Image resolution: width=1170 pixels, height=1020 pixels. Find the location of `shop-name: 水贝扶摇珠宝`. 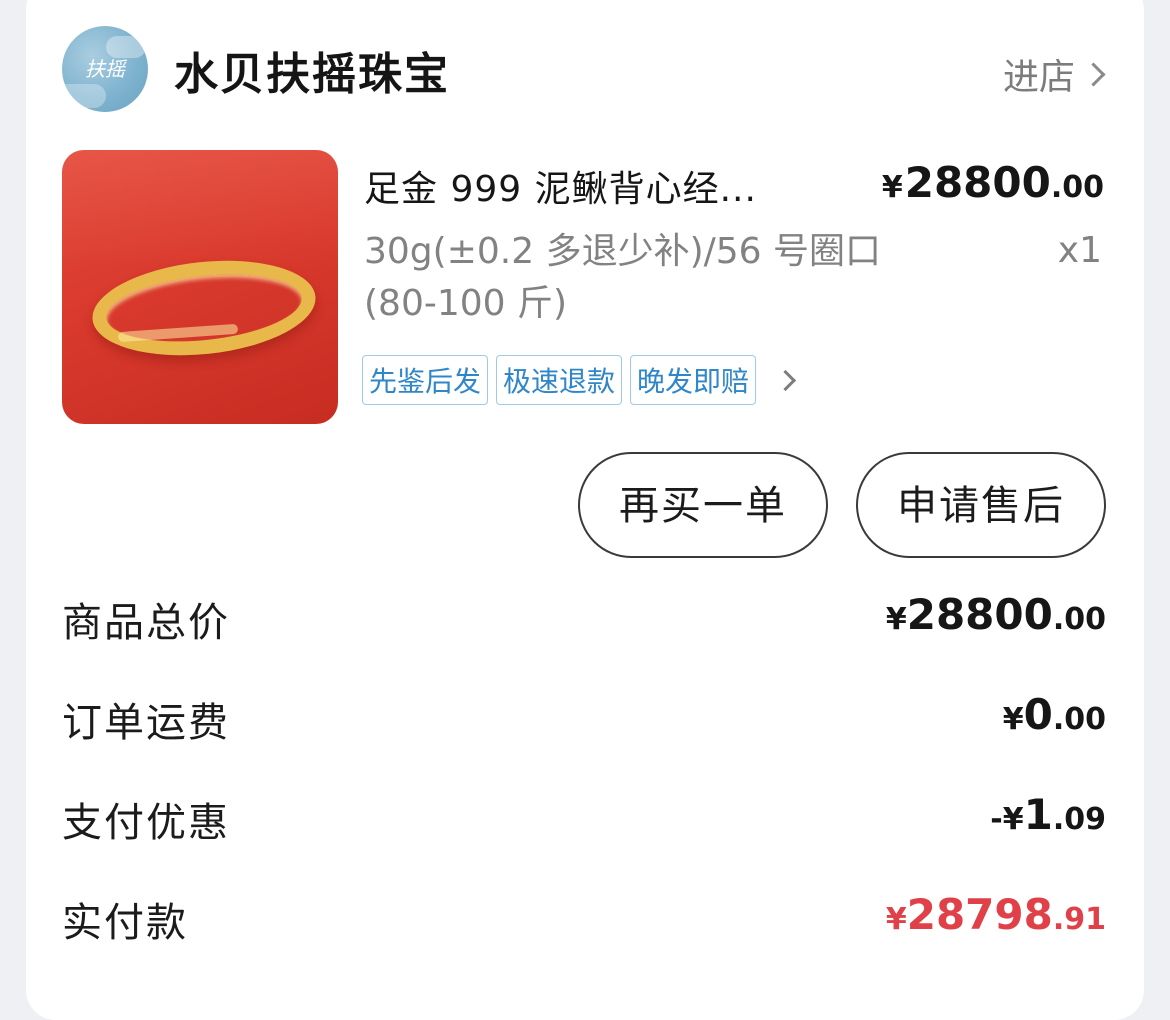

shop-name: 水贝扶摇珠宝 is located at coordinates (312, 70).